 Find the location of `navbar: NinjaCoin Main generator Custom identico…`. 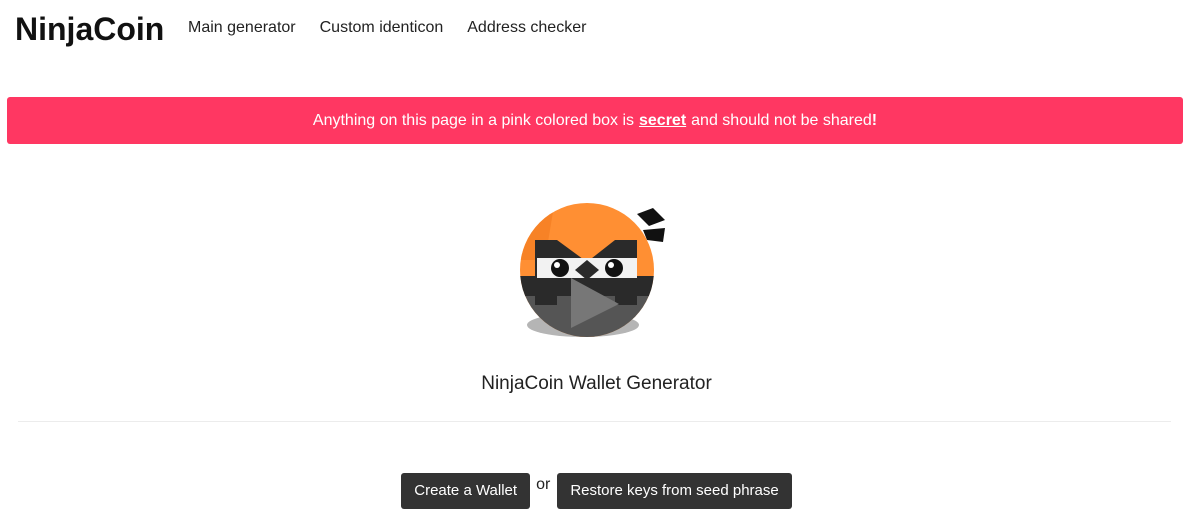

navbar: NinjaCoin Main generator Custom identico… is located at coordinates (596, 29).